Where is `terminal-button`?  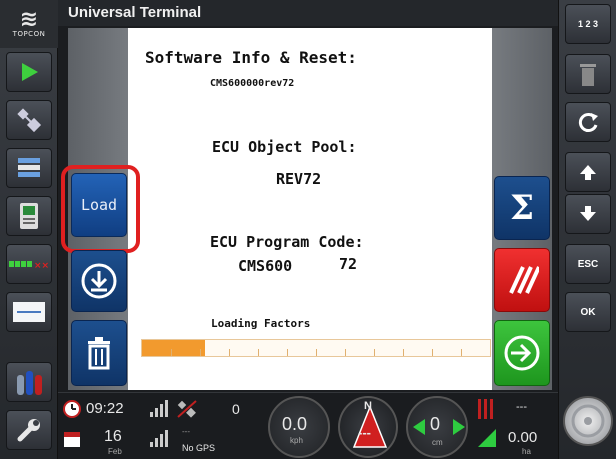 terminal-button is located at coordinates (29, 216).